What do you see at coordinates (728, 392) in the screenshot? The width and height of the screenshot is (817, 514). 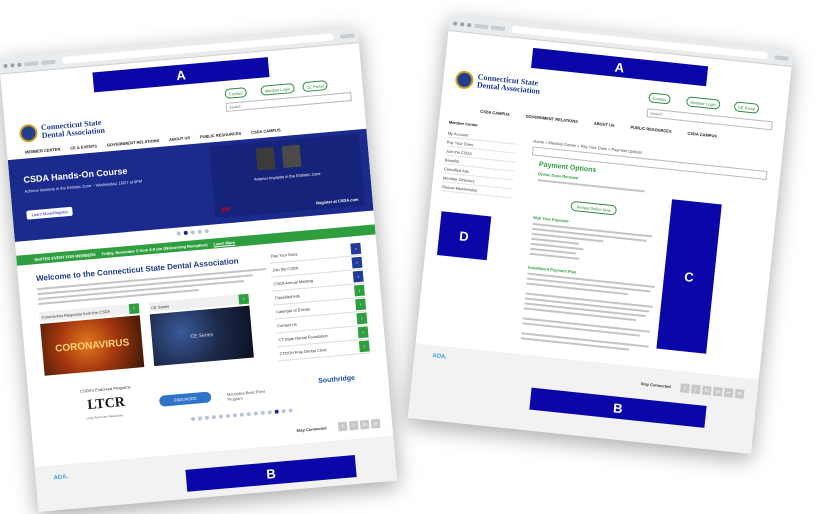 I see `flickr-icon: ••` at bounding box center [728, 392].